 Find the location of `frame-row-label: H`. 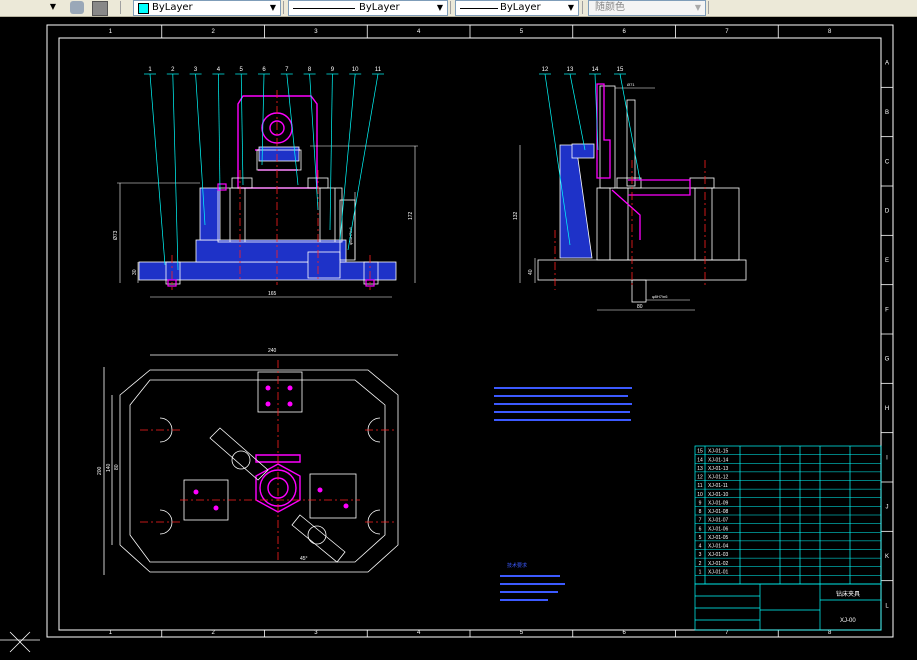

frame-row-label: H is located at coordinates (887, 409).